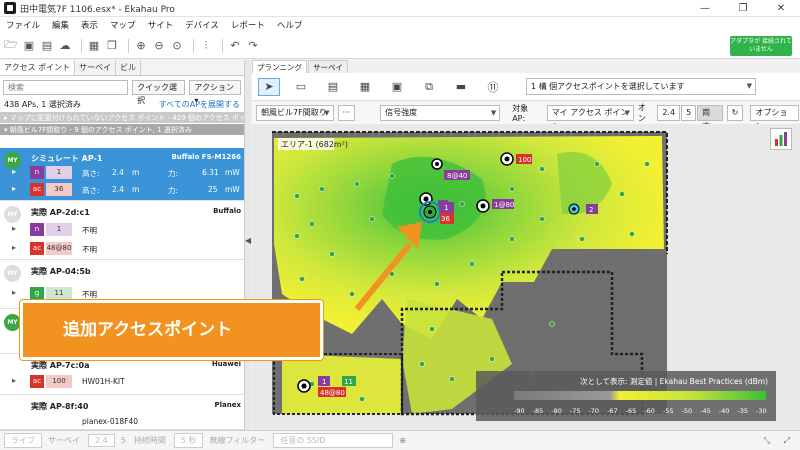 The image size is (800, 450). What do you see at coordinates (400, 8) in the screenshot?
I see `title-bar: 田中電気7F 1106.esx* - Ekahau Pro — ❐ ✕` at bounding box center [400, 8].